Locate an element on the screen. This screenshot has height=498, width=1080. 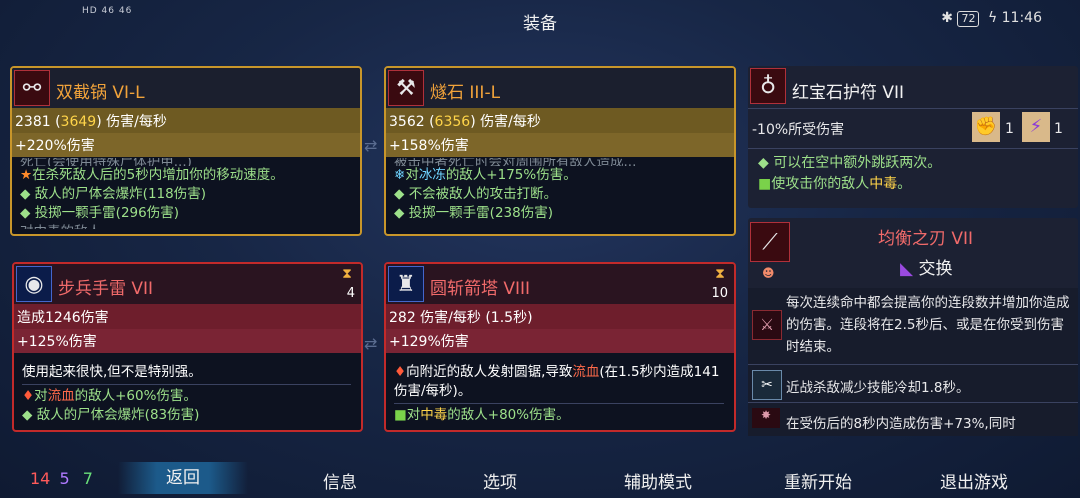
desc-keyword: 冰冻 is located at coordinates (432, 175).